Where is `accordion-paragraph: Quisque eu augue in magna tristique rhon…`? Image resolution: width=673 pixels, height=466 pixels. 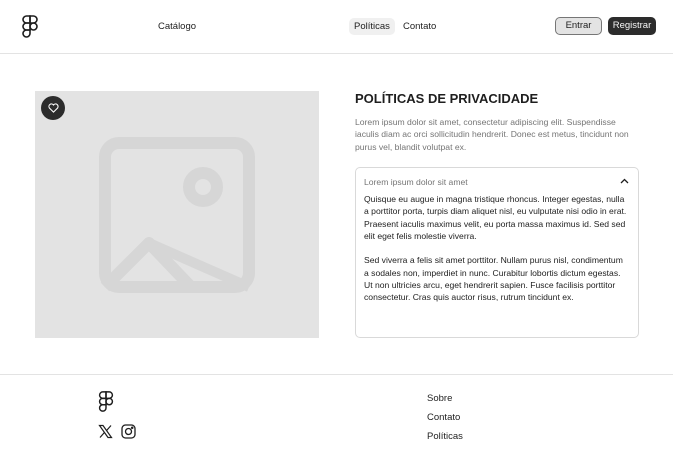 accordion-paragraph: Quisque eu augue in magna tristique rhon… is located at coordinates (495, 217).